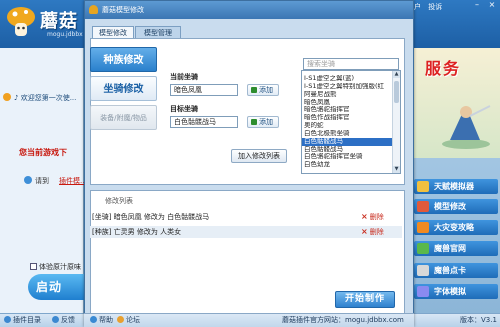 This screenshot has height=327, width=500. Describe the element at coordinates (60, 267) in the screenshot. I see `experience-checkbox-label: 体验原汁原味` at that location.